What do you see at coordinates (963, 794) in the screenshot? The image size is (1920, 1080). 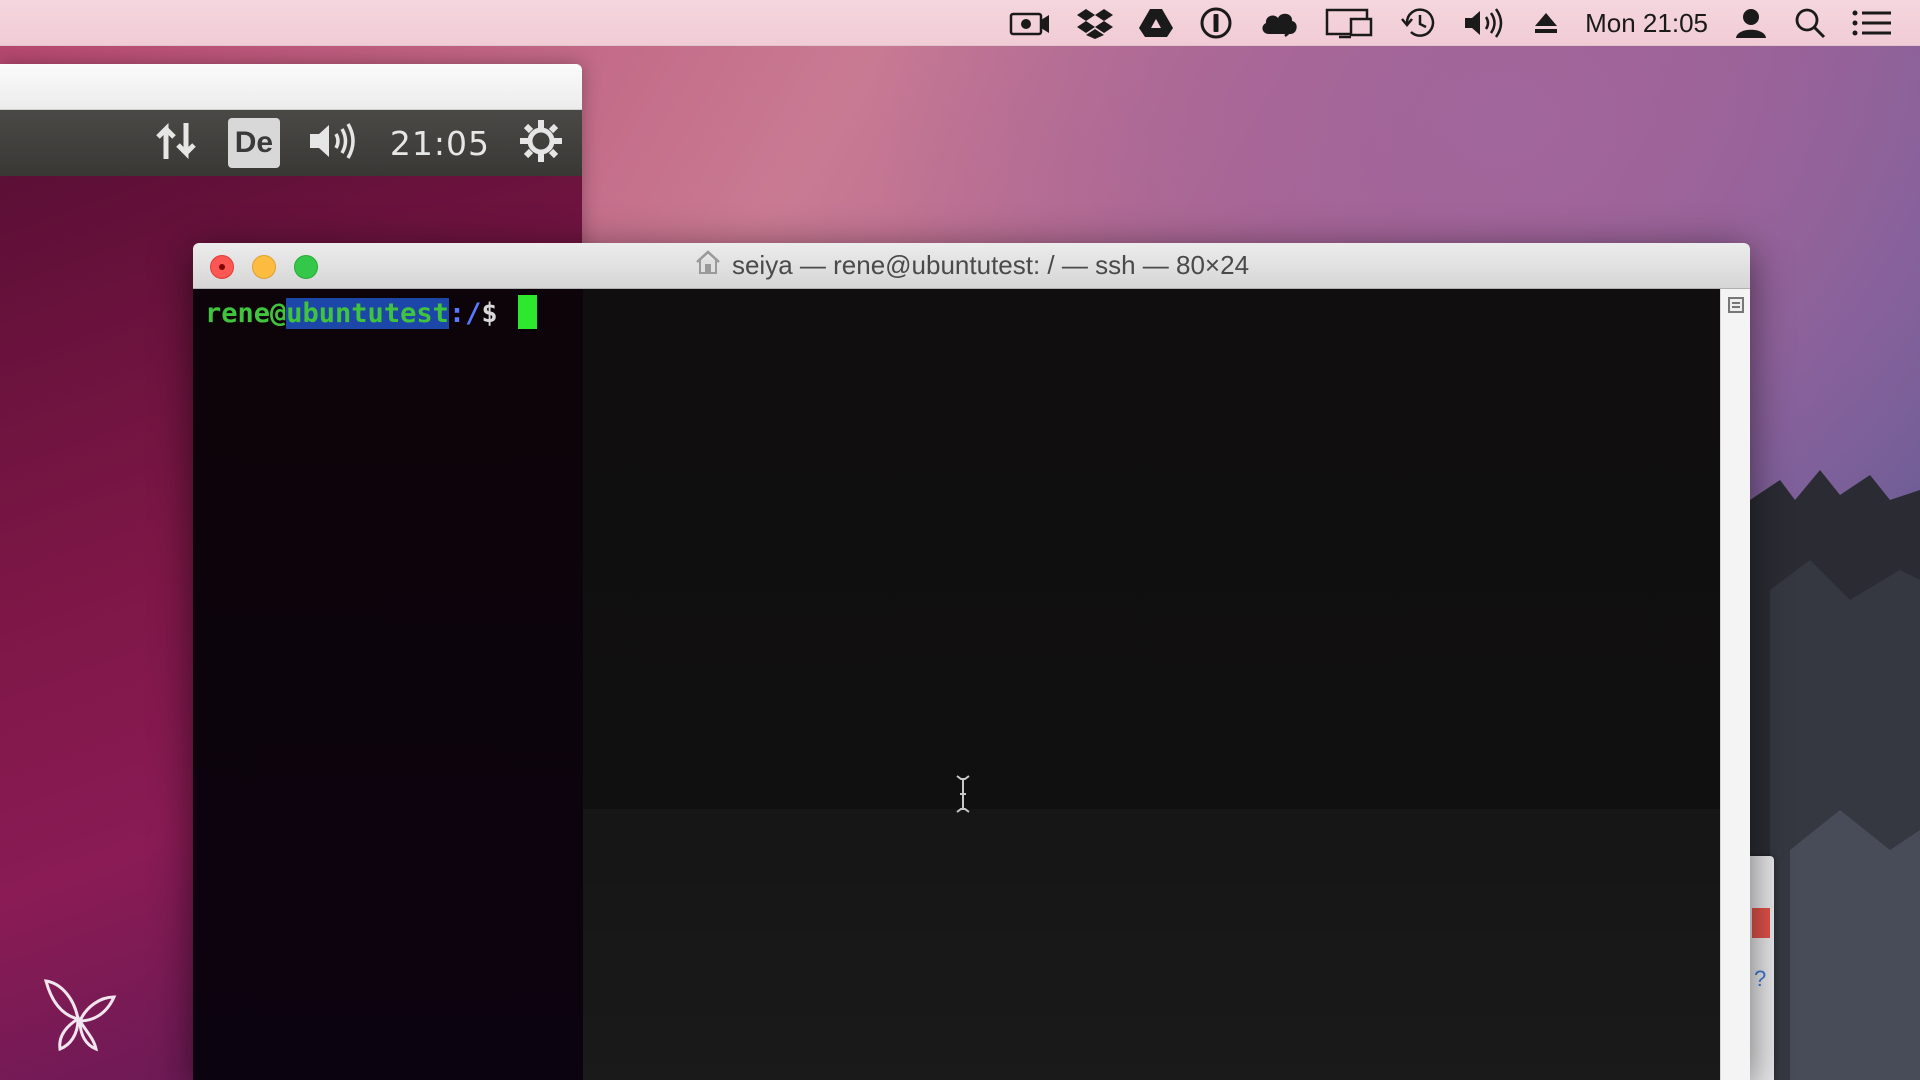 I see `ibeam-cursor-icon` at bounding box center [963, 794].